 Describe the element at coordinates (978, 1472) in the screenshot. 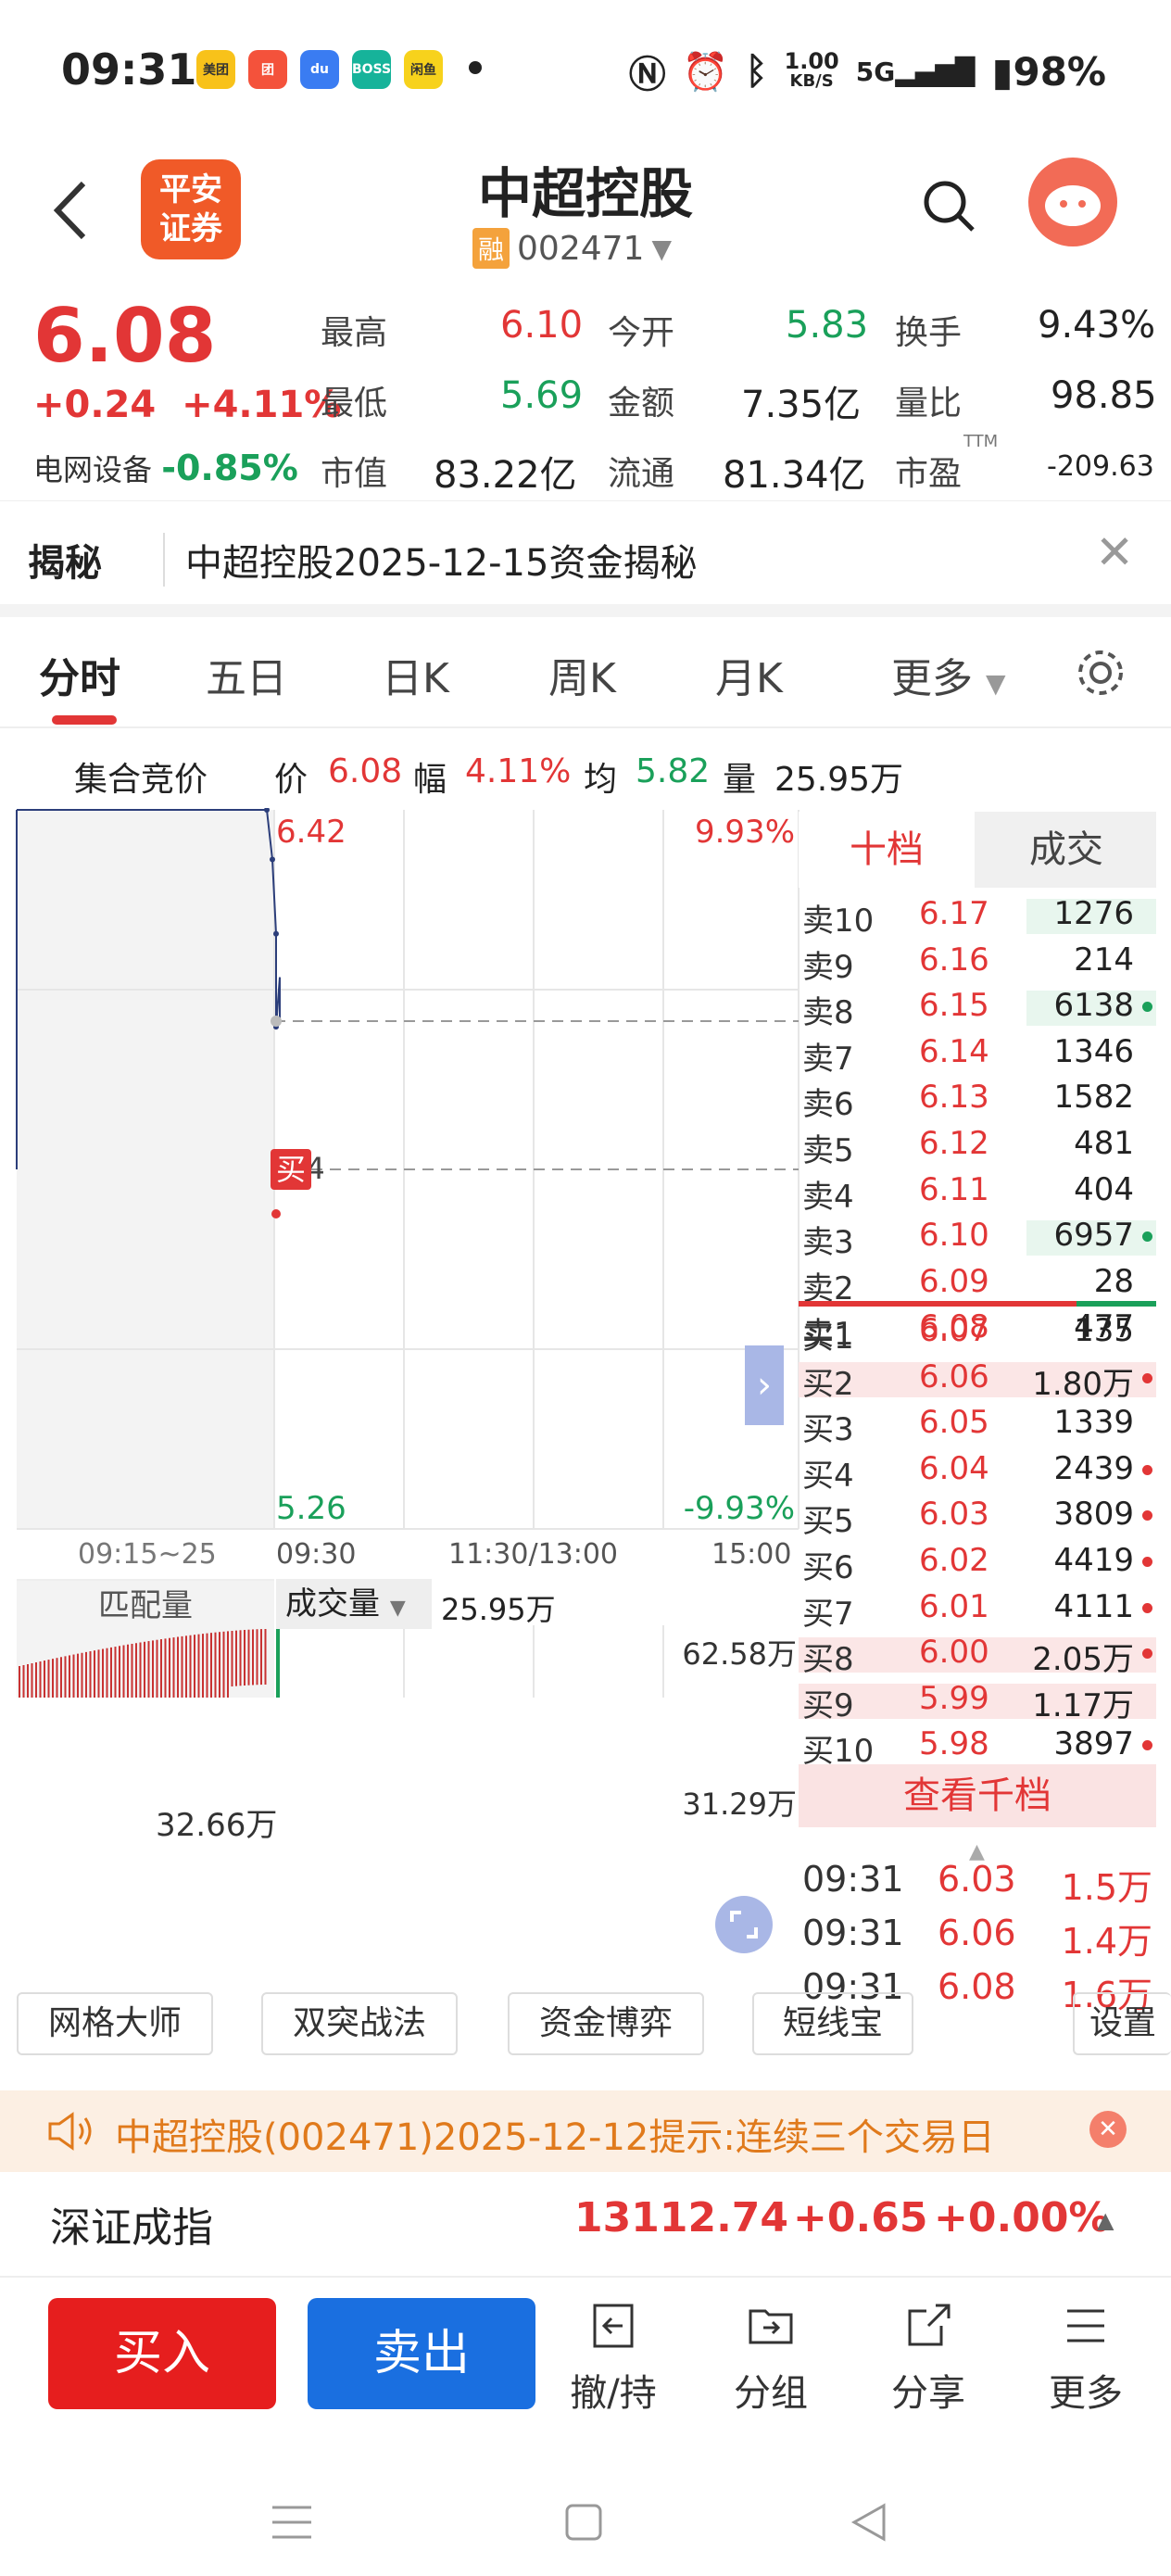

I see `bid-row: 买4 6.04 2439` at that location.